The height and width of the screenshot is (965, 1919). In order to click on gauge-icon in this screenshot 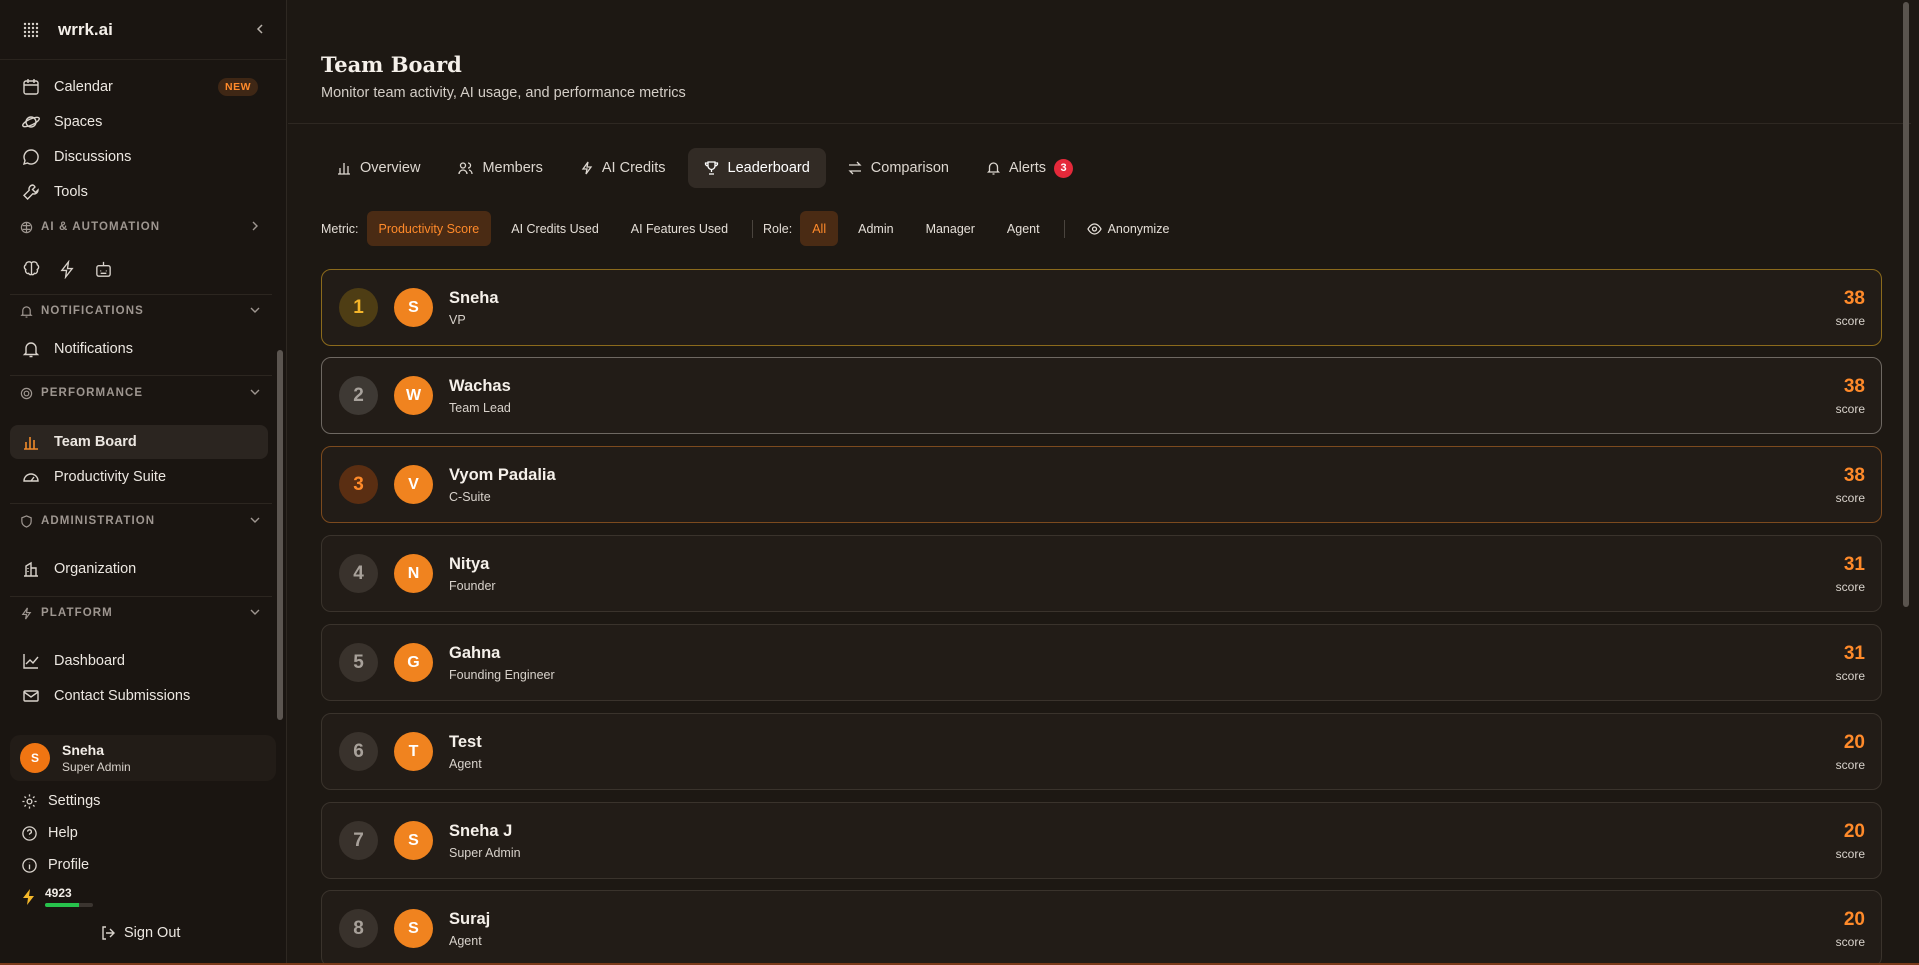, I will do `click(31, 477)`.